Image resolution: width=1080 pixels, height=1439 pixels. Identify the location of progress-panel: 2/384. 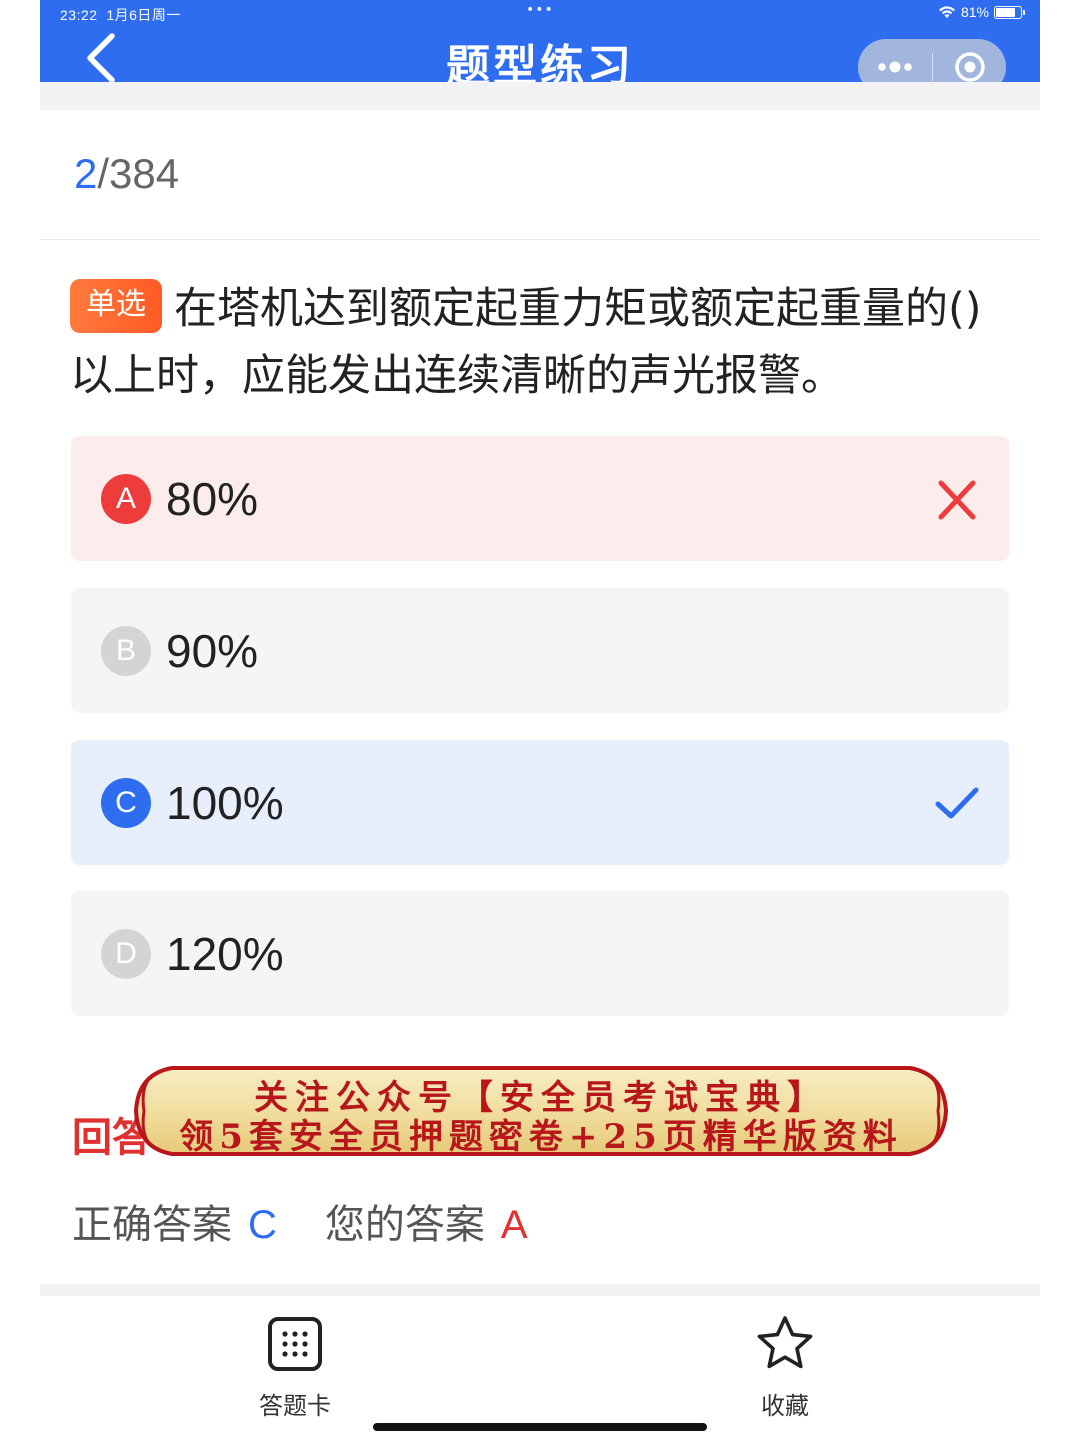
(540, 175).